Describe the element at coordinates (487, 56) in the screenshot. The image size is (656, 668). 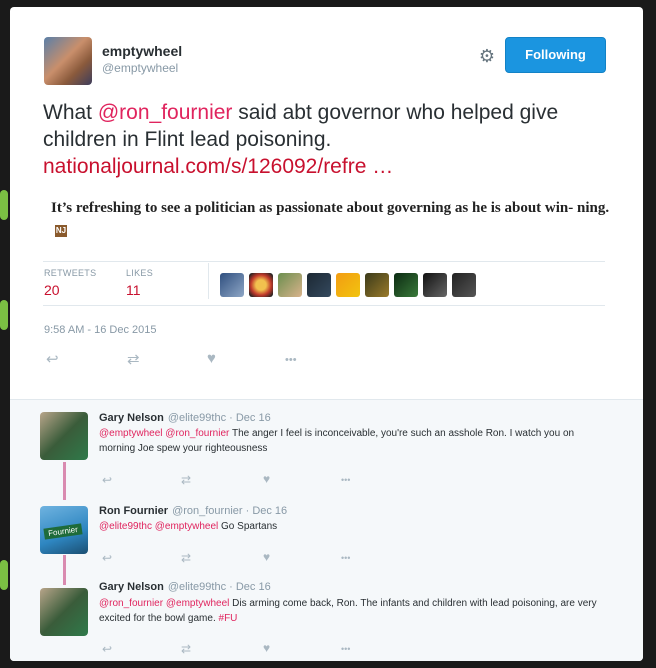
I see `gear-icon: ⚙` at that location.